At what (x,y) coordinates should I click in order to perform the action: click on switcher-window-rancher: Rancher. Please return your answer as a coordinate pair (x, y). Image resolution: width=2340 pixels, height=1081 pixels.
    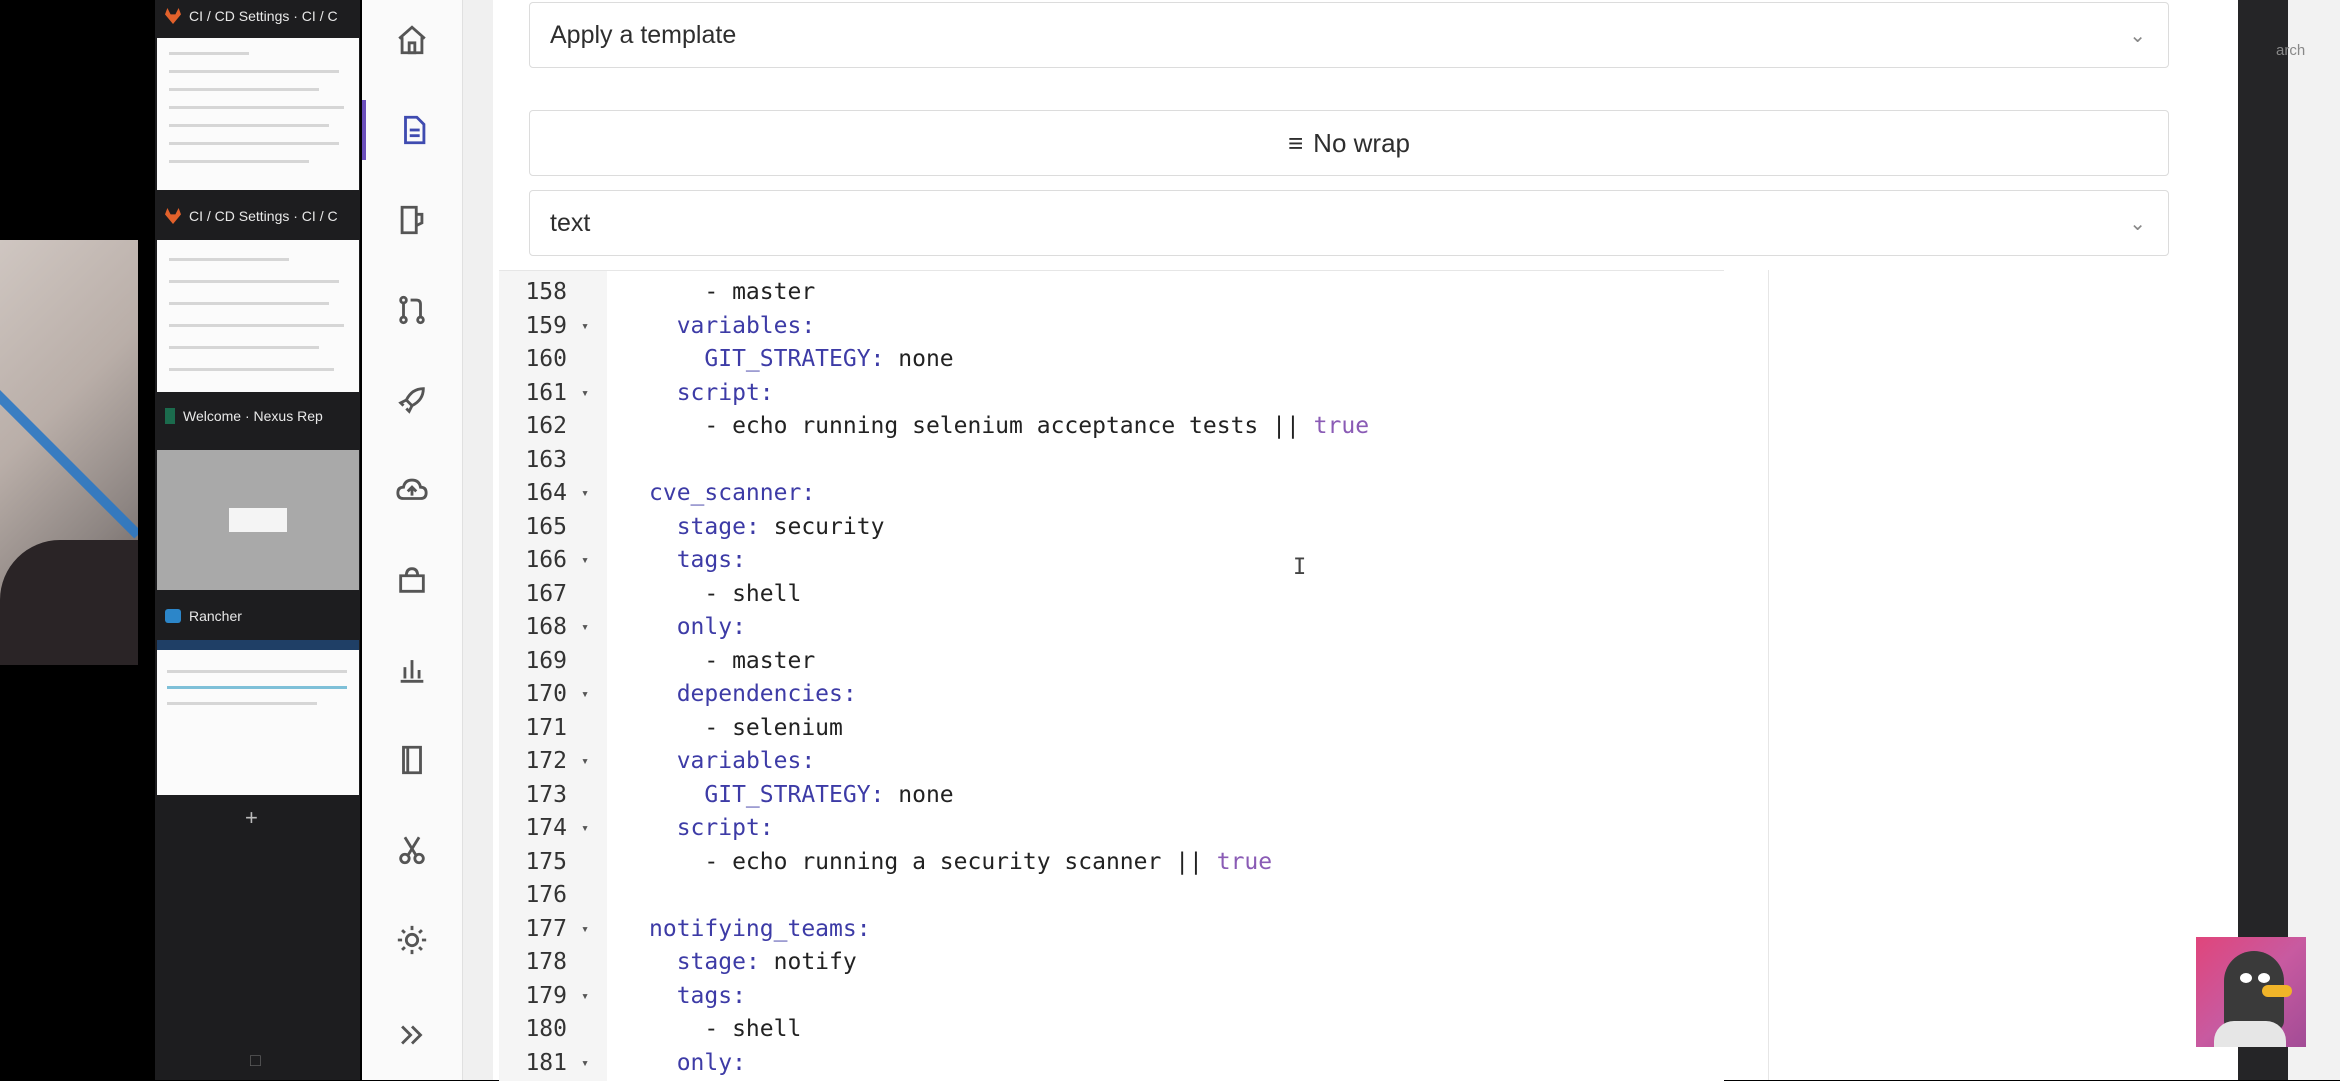
    Looking at the image, I should click on (257, 700).